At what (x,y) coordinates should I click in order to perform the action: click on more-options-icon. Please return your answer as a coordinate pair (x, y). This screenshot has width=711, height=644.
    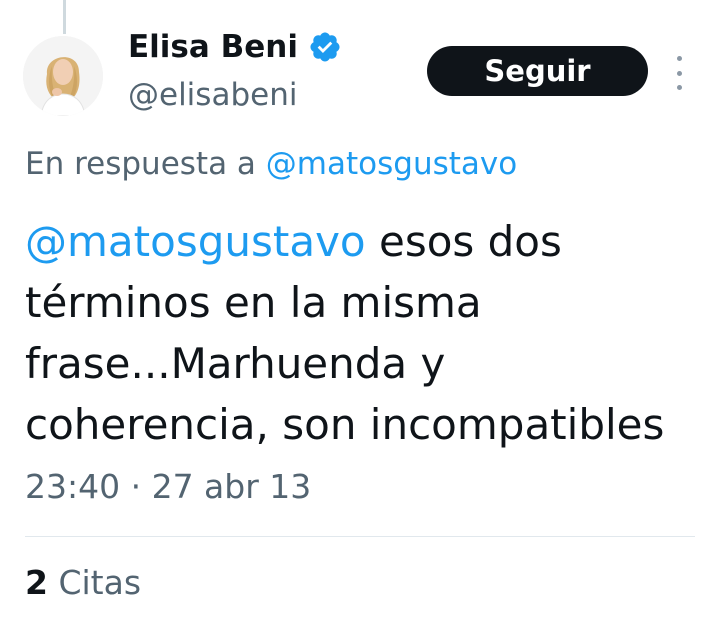
    Looking at the image, I should click on (679, 73).